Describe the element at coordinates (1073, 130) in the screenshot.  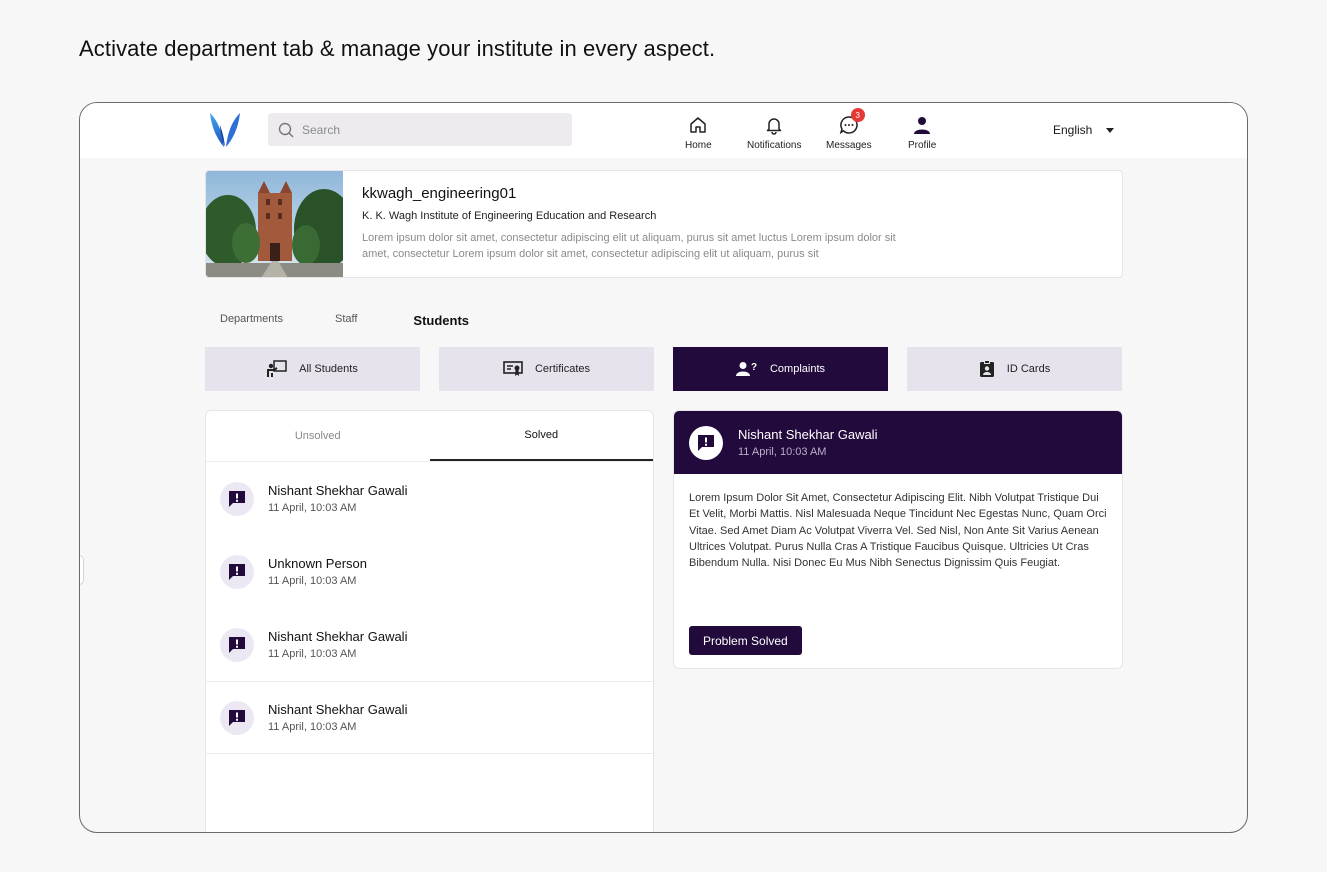
I see `language-label: English` at that location.